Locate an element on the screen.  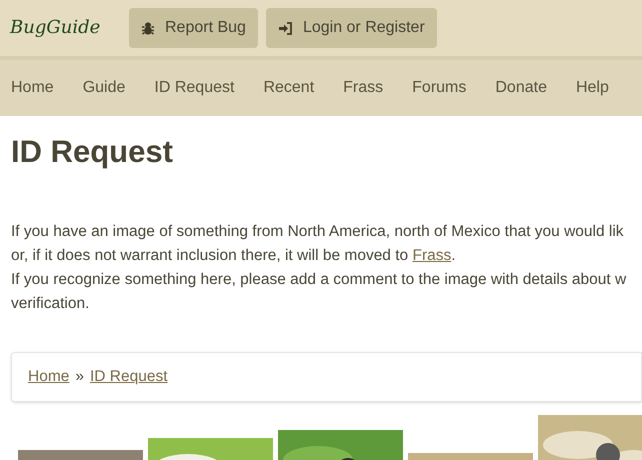
intro-text: or, if it does not warrant inclusion there, it will be moved to is located at coordinates (210, 256).